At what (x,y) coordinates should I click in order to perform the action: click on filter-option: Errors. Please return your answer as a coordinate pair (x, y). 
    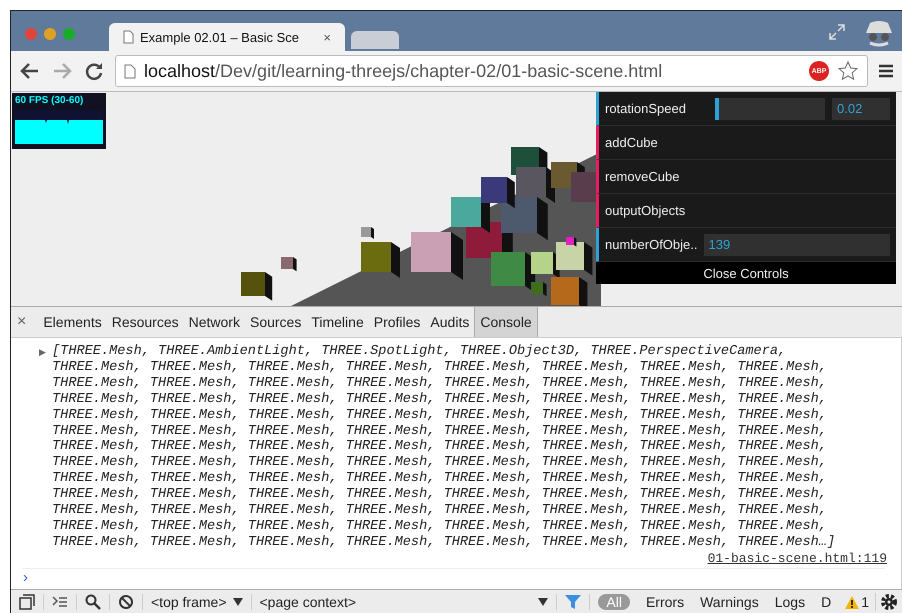
    Looking at the image, I should click on (665, 602).